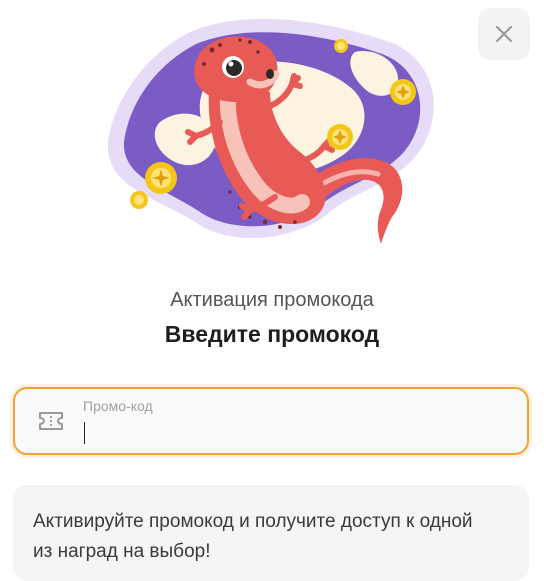 The height and width of the screenshot is (581, 544). Describe the element at coordinates (84, 433) in the screenshot. I see `text-caret` at that location.